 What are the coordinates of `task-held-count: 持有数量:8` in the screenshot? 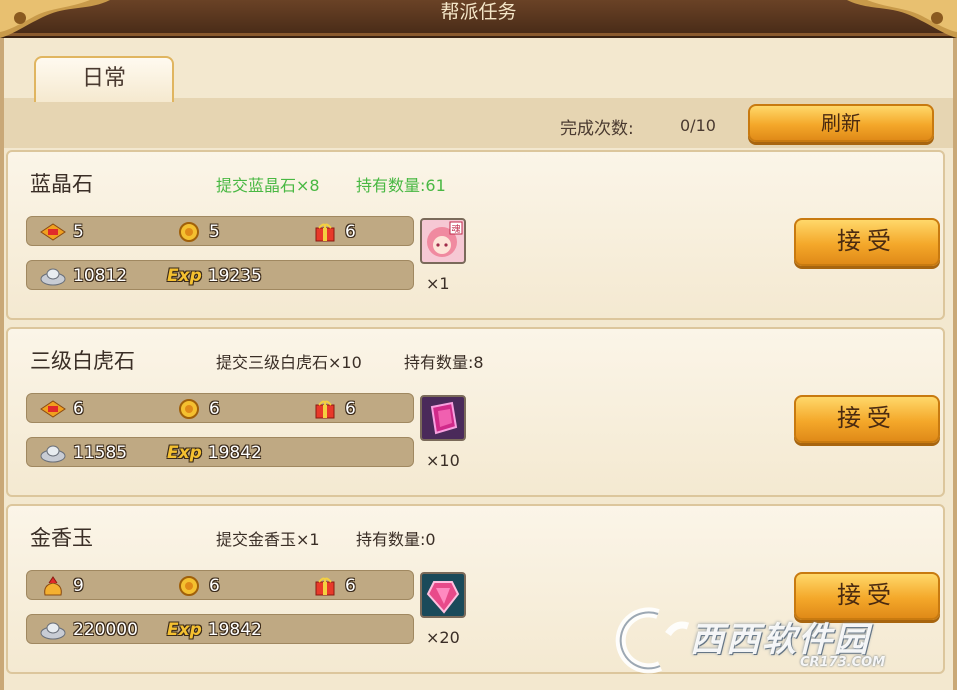 It's located at (444, 362).